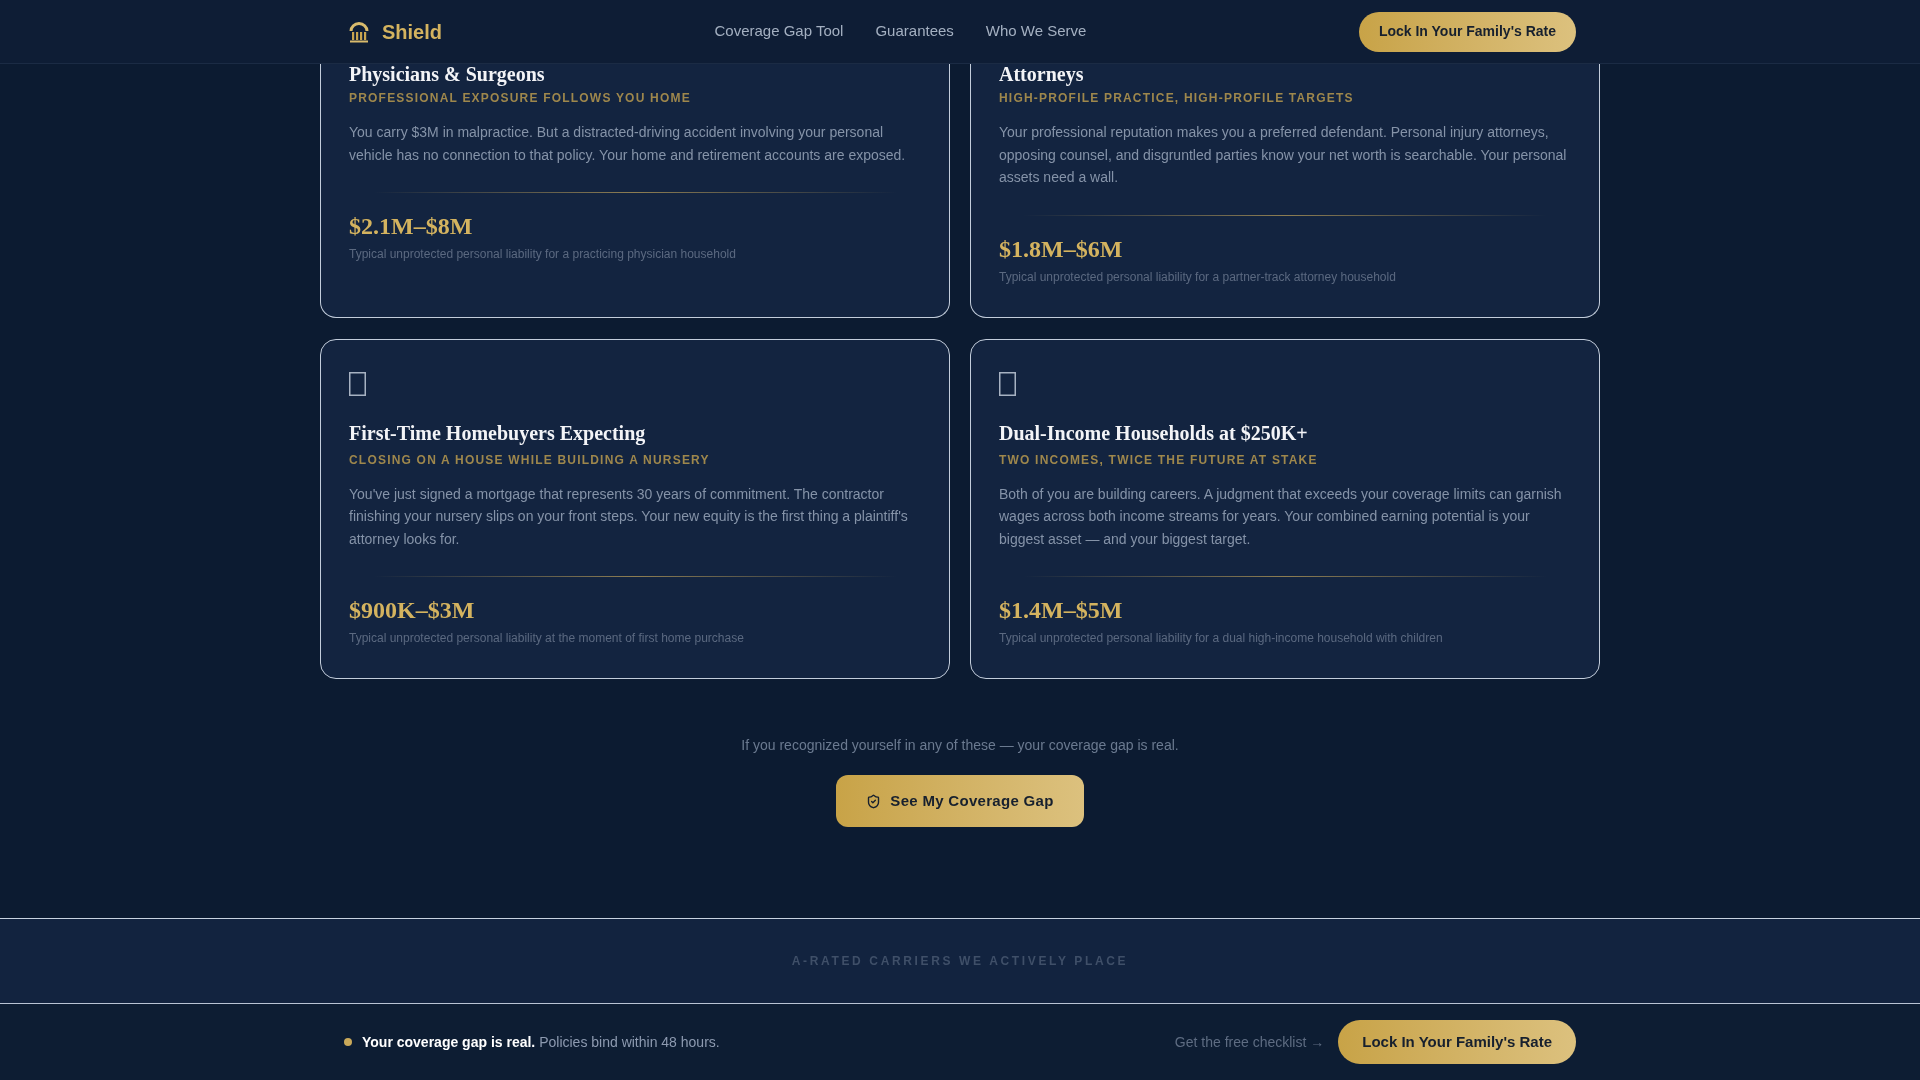 The width and height of the screenshot is (1920, 1080). What do you see at coordinates (530, 459) in the screenshot?
I see `card-tagline: CLOSING ON A HOUSE WHILE BUILDING A NURSERY` at bounding box center [530, 459].